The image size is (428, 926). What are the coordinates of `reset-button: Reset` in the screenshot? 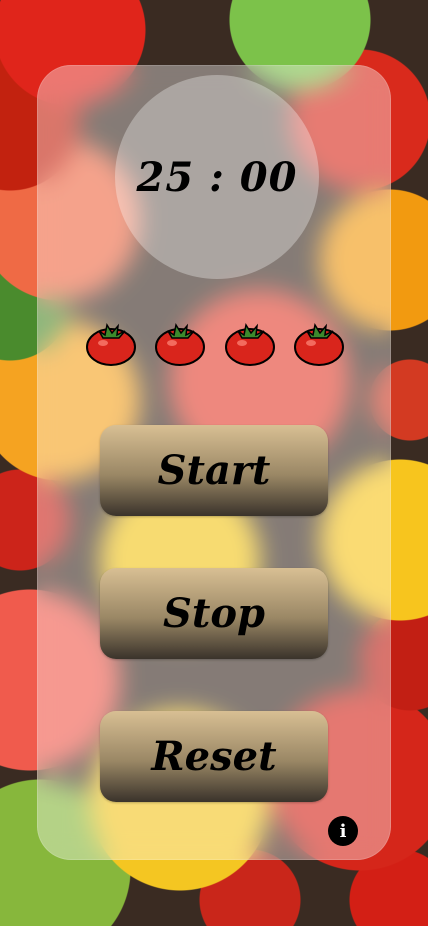 It's located at (214, 756).